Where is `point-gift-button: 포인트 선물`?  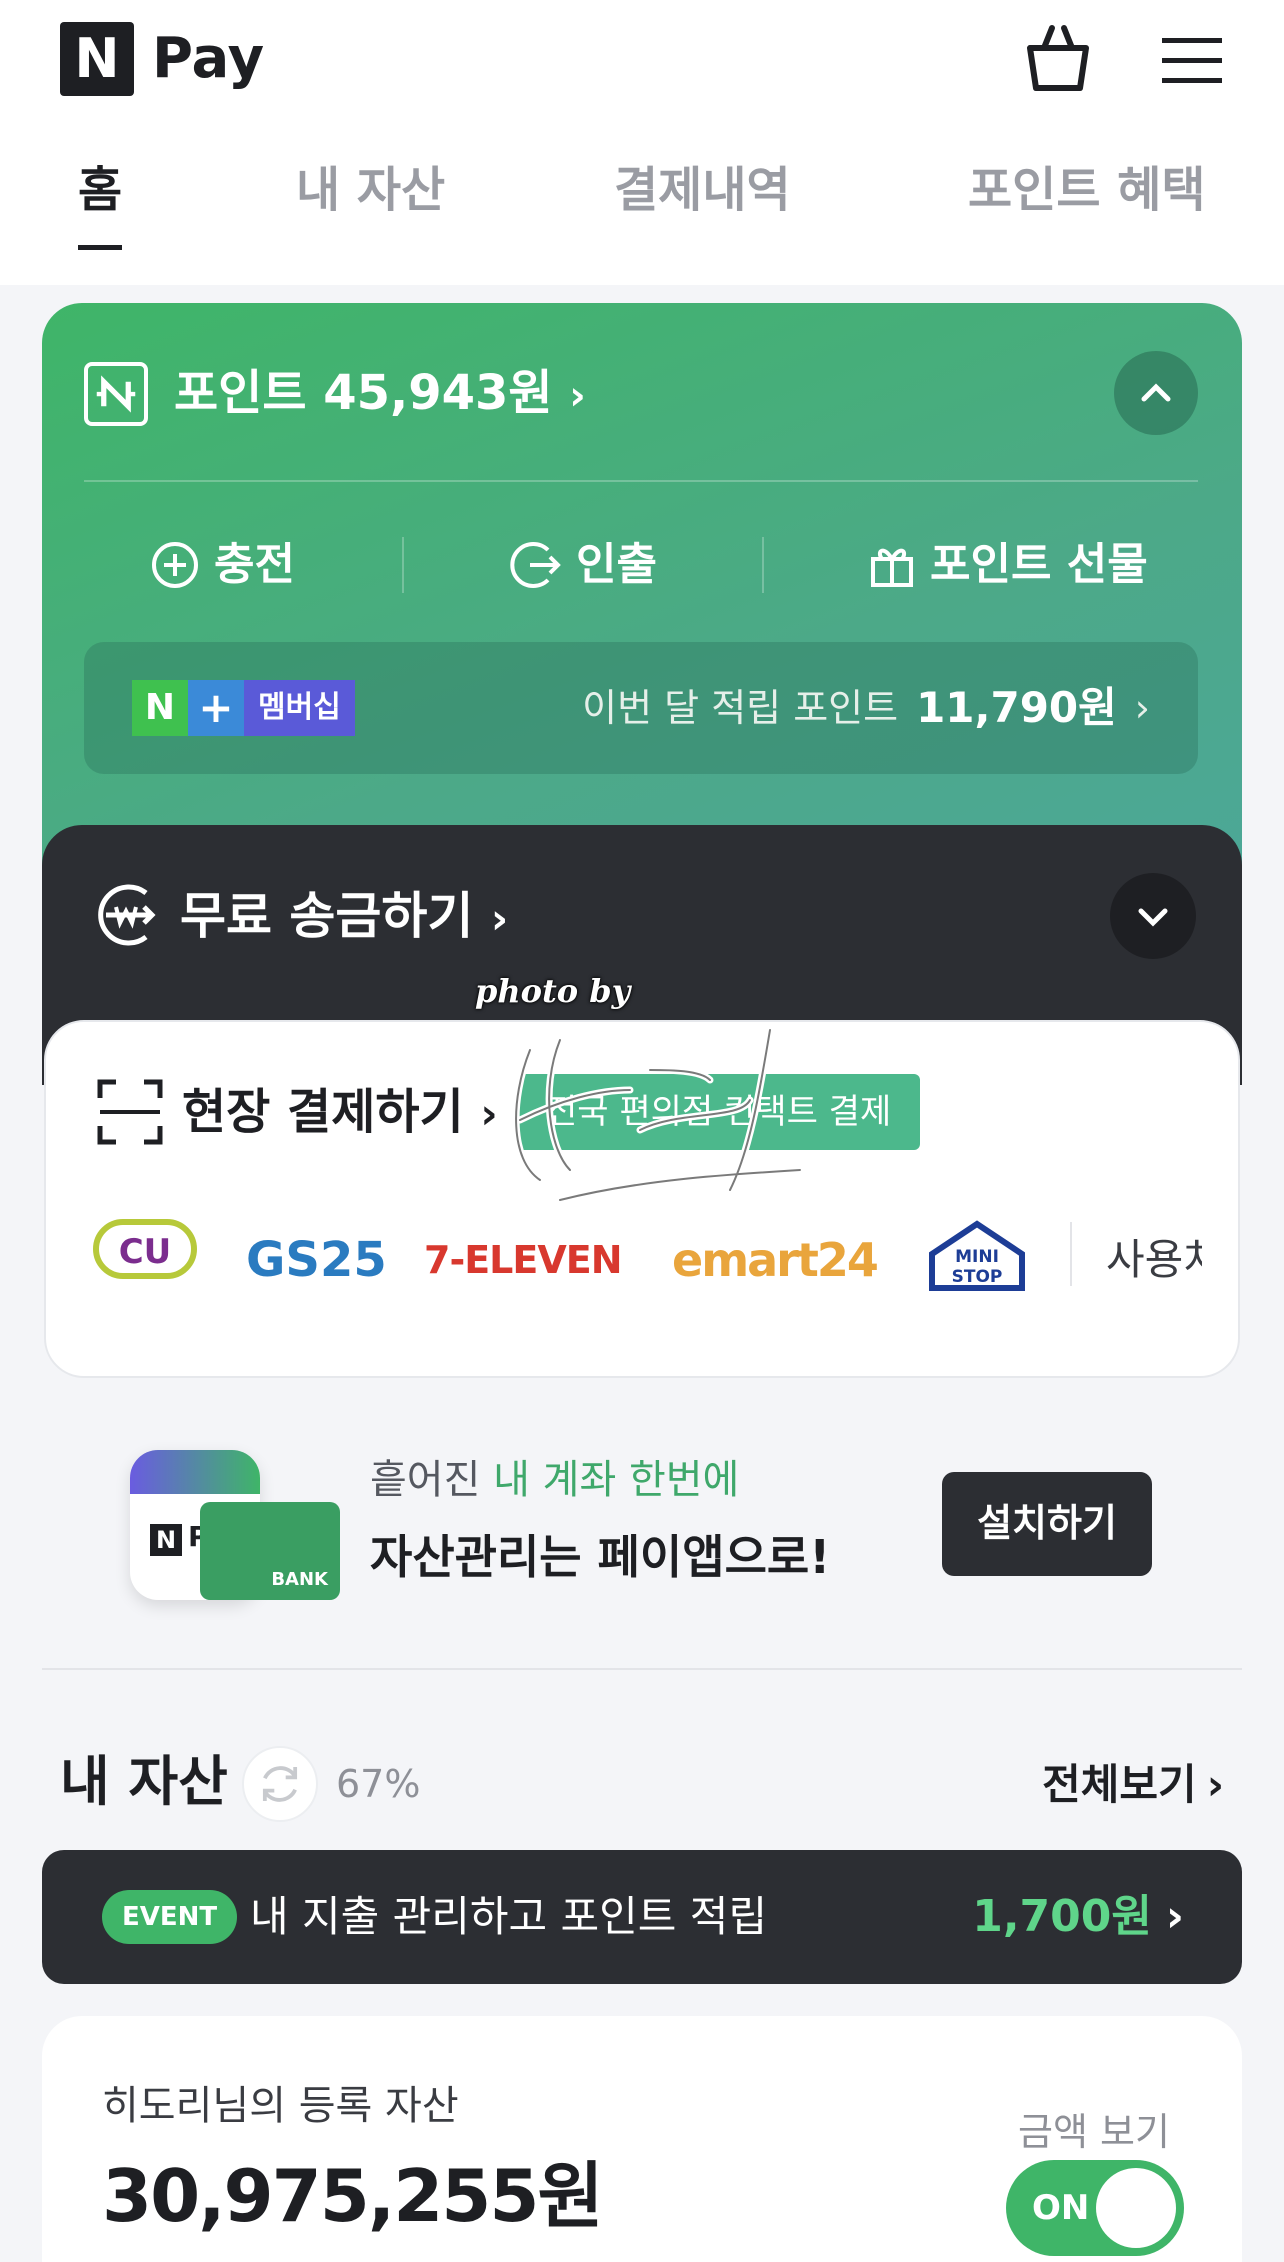 point-gift-button: 포인트 선물 is located at coordinates (1008, 565).